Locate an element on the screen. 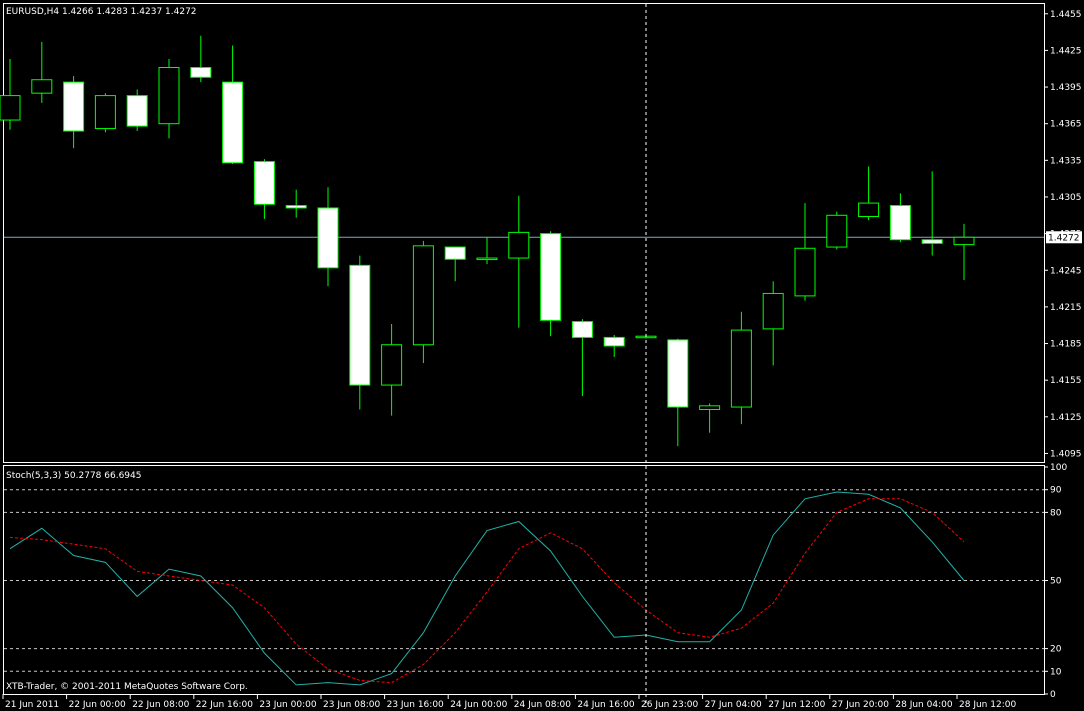 The height and width of the screenshot is (711, 1084). symbol-info-label: EURUSD,H4 1.4266 1.4283 1.4237 1.4272 is located at coordinates (101, 12).